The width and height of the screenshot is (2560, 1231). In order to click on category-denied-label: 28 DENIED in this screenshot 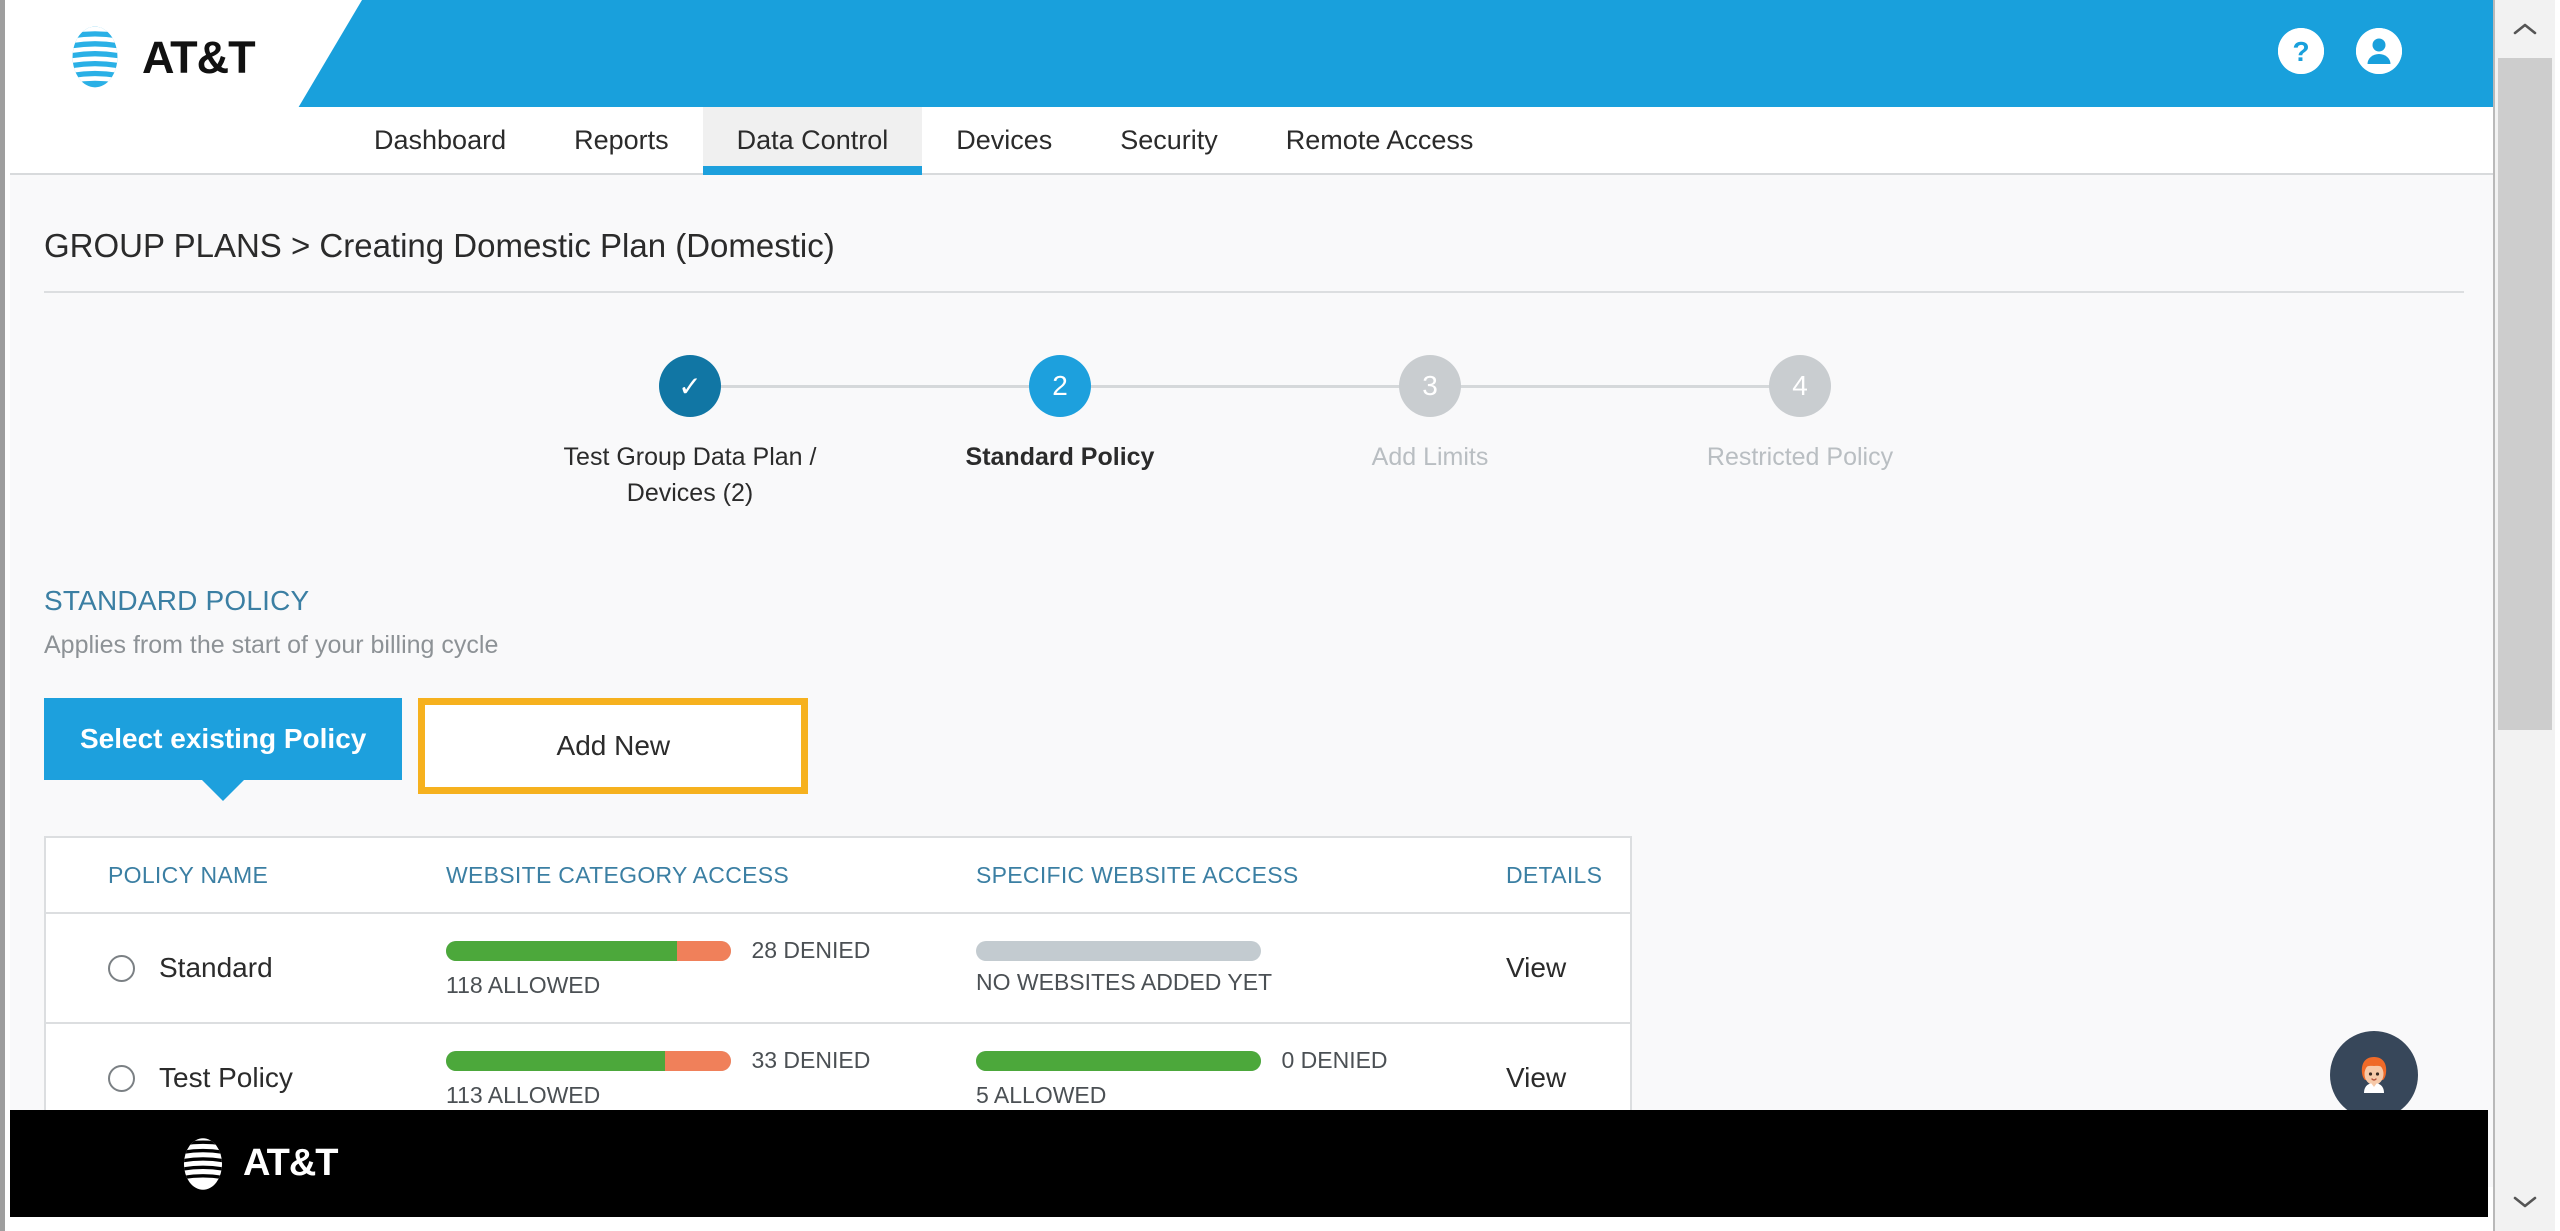, I will do `click(811, 950)`.